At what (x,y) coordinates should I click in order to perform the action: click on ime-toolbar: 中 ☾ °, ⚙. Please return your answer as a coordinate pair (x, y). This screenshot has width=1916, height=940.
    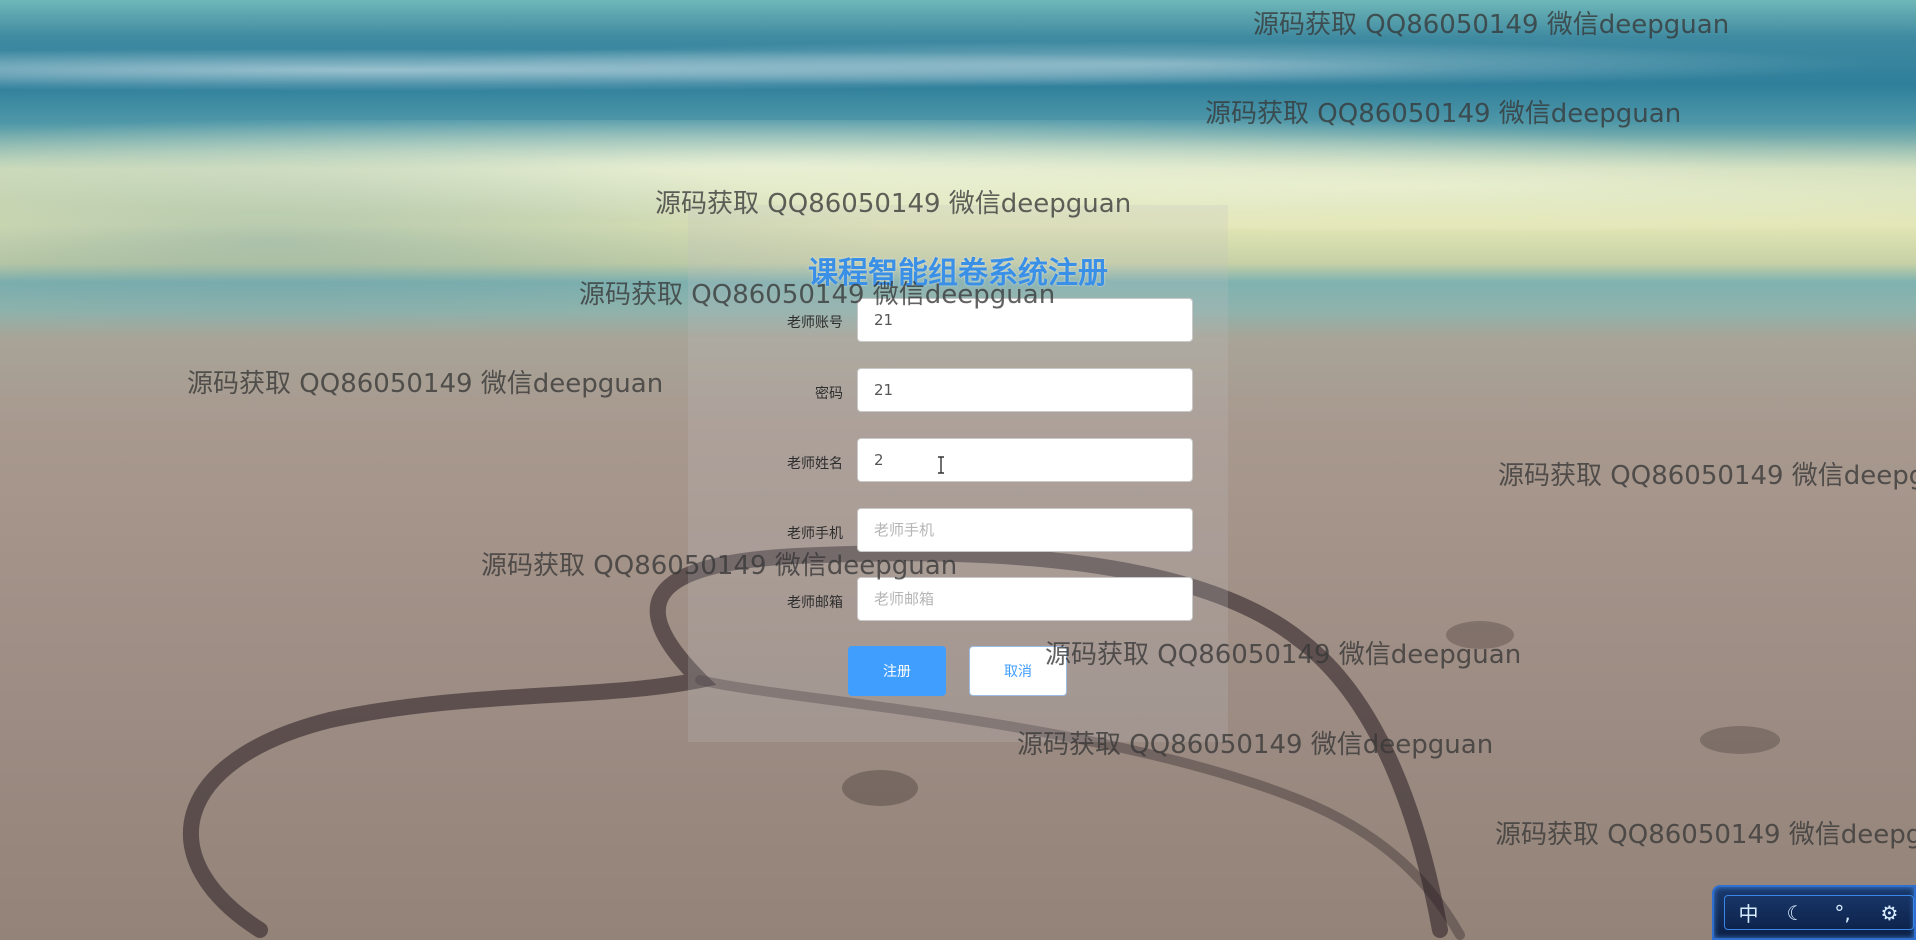
    Looking at the image, I should click on (1814, 912).